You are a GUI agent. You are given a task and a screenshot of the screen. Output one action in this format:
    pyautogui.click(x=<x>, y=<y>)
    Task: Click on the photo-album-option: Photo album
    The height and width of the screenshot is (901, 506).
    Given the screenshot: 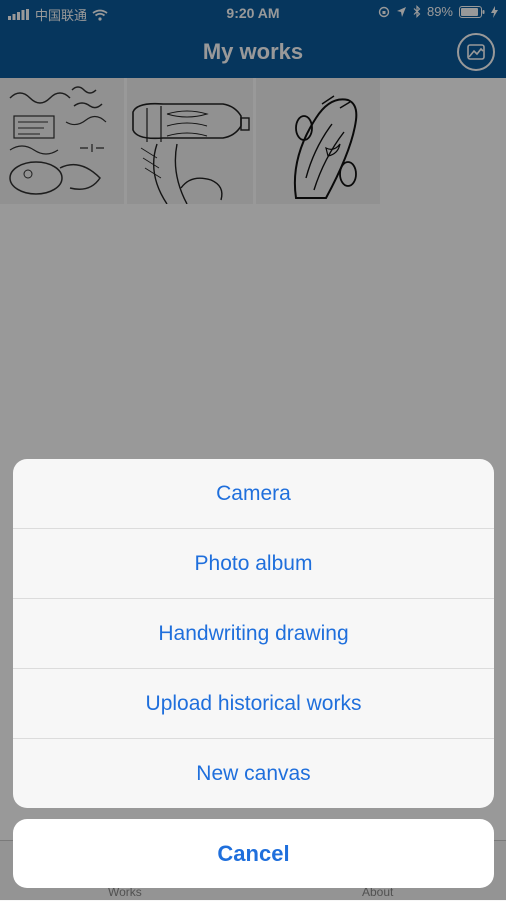 What is the action you would take?
    pyautogui.click(x=253, y=564)
    